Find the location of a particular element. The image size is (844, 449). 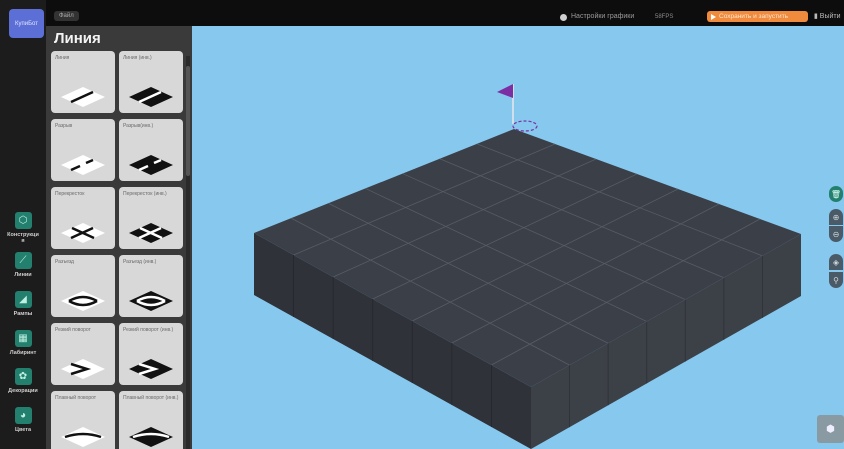

zoom-out-icon: ⊖ is located at coordinates (836, 234).